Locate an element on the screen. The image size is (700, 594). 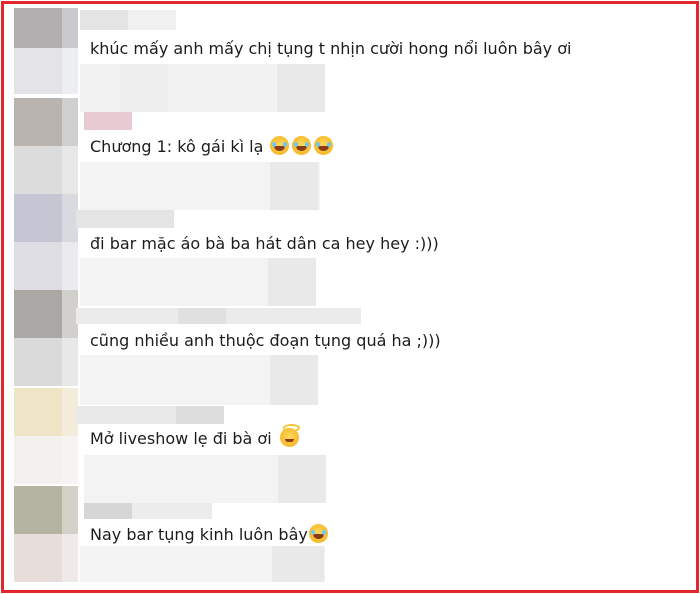
comment-text: Mở liveshow lẹ đi bà ơi is located at coordinates (195, 436).